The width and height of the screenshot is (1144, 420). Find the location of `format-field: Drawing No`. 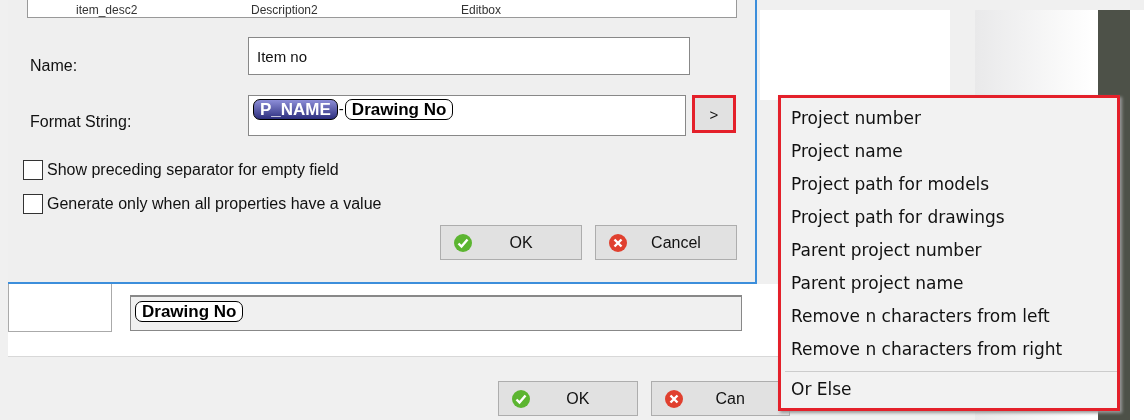

format-field: Drawing No is located at coordinates (436, 313).